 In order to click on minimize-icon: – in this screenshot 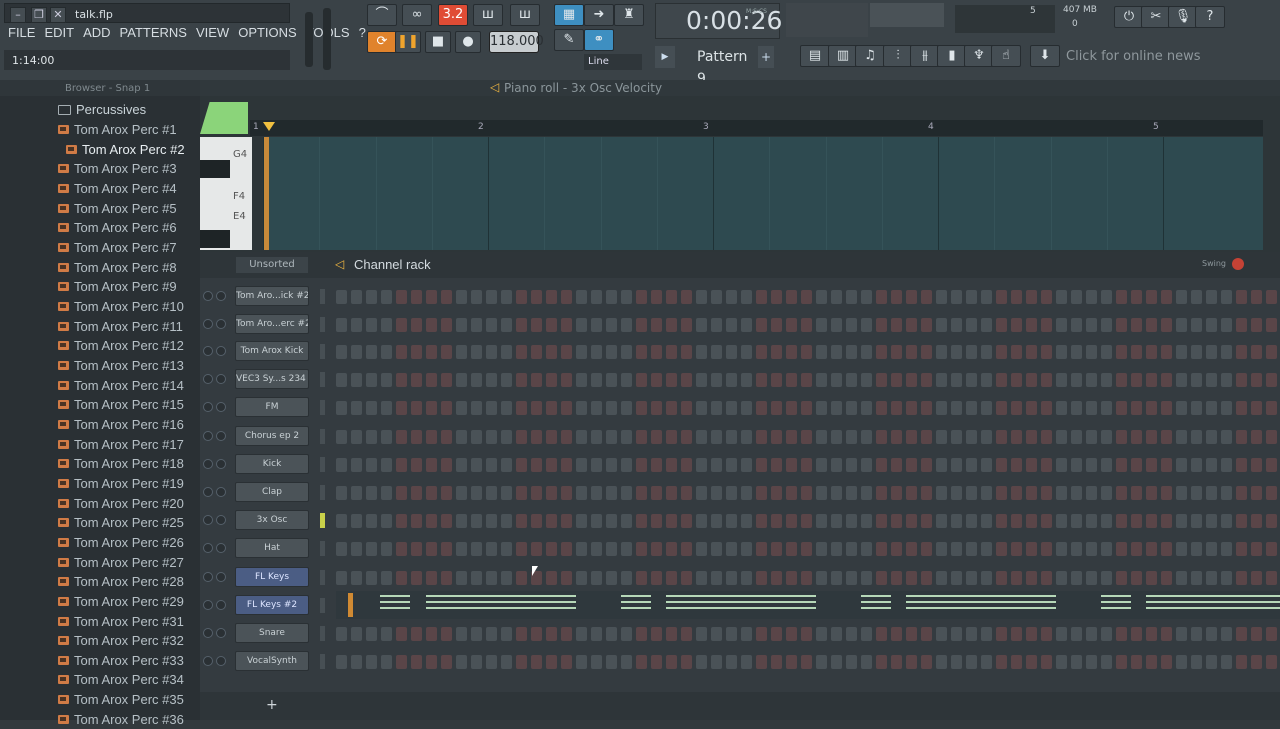, I will do `click(18, 15)`.